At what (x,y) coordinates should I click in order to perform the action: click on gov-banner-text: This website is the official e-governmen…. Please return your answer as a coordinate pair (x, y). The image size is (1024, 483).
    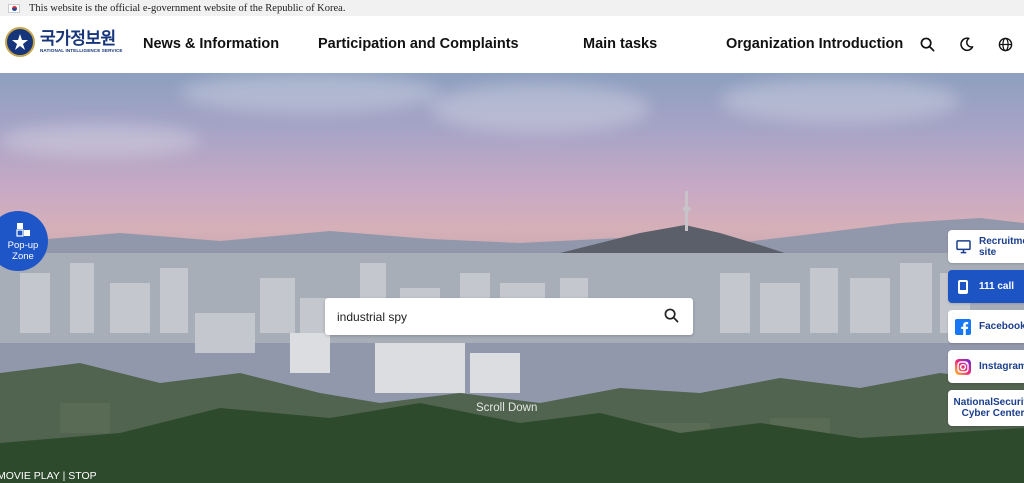
    Looking at the image, I should click on (187, 8).